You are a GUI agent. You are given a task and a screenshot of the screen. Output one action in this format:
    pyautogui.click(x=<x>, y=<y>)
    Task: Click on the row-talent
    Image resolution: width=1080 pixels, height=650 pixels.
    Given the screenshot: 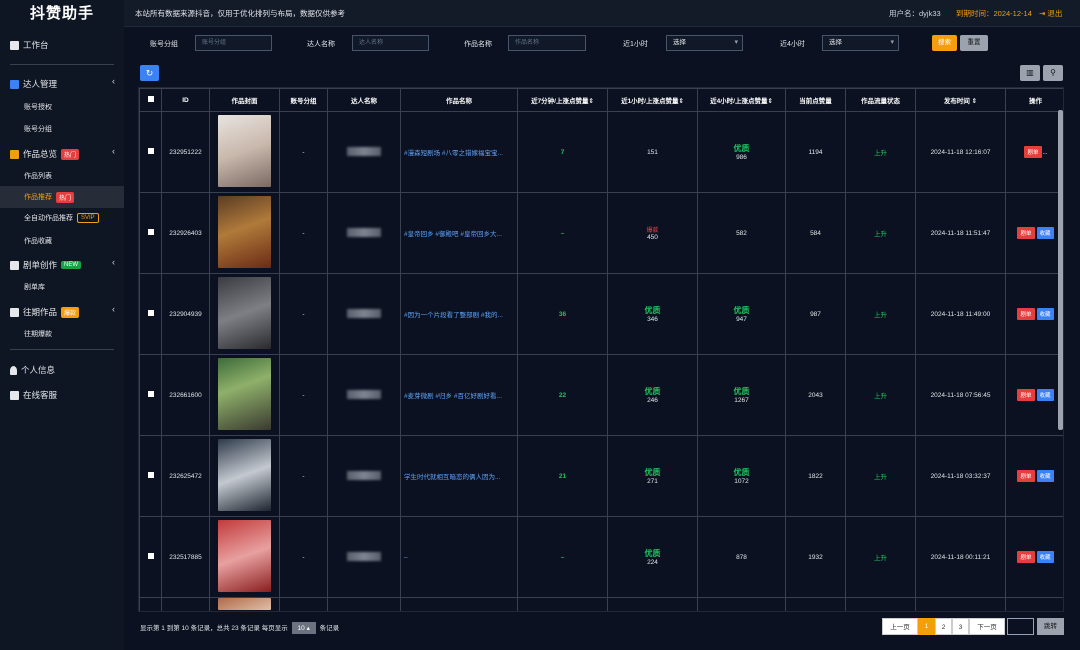 What is the action you would take?
    pyautogui.click(x=364, y=233)
    